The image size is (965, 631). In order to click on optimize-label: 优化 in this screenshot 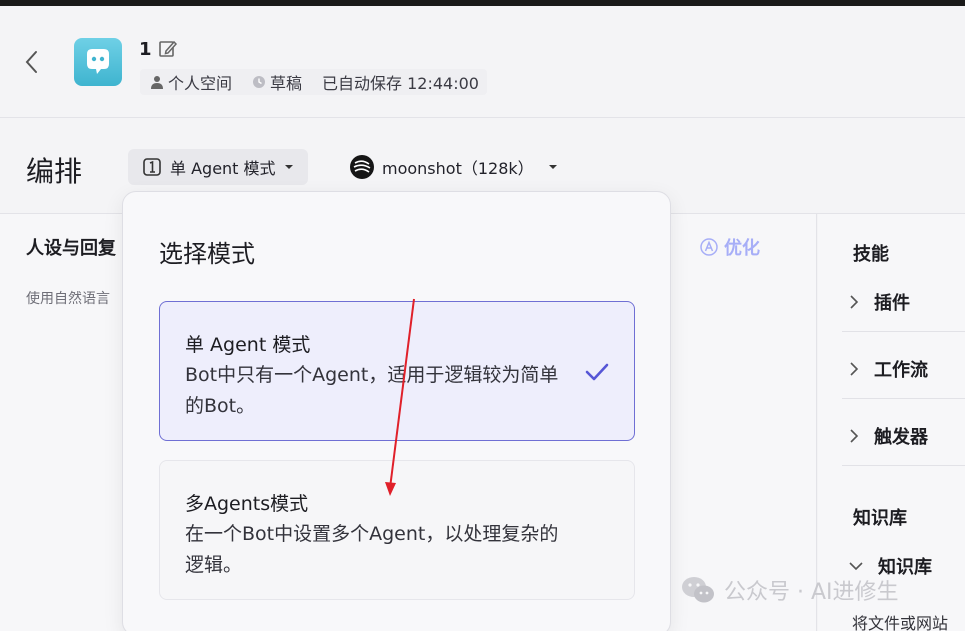, I will do `click(742, 248)`.